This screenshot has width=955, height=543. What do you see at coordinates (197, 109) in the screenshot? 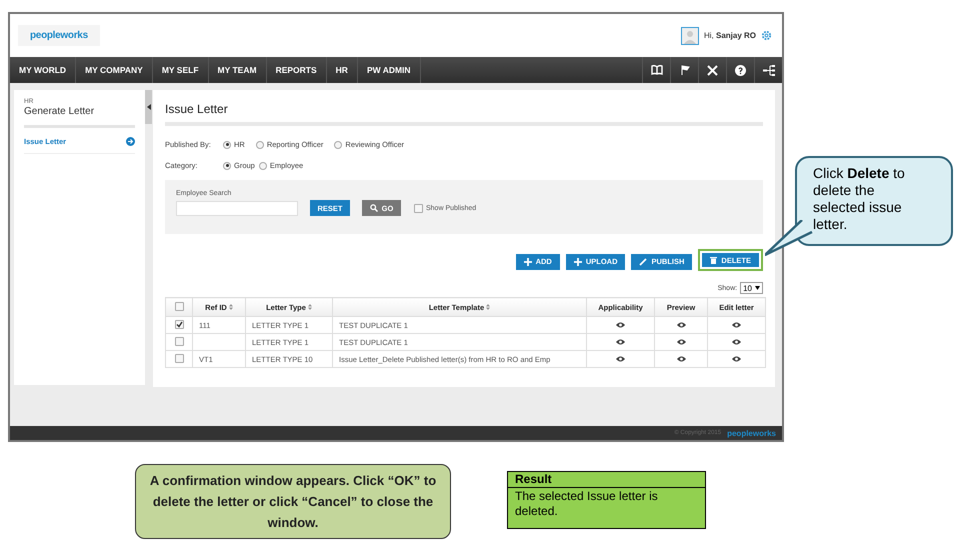
I see `page-title: Issue Letter` at bounding box center [197, 109].